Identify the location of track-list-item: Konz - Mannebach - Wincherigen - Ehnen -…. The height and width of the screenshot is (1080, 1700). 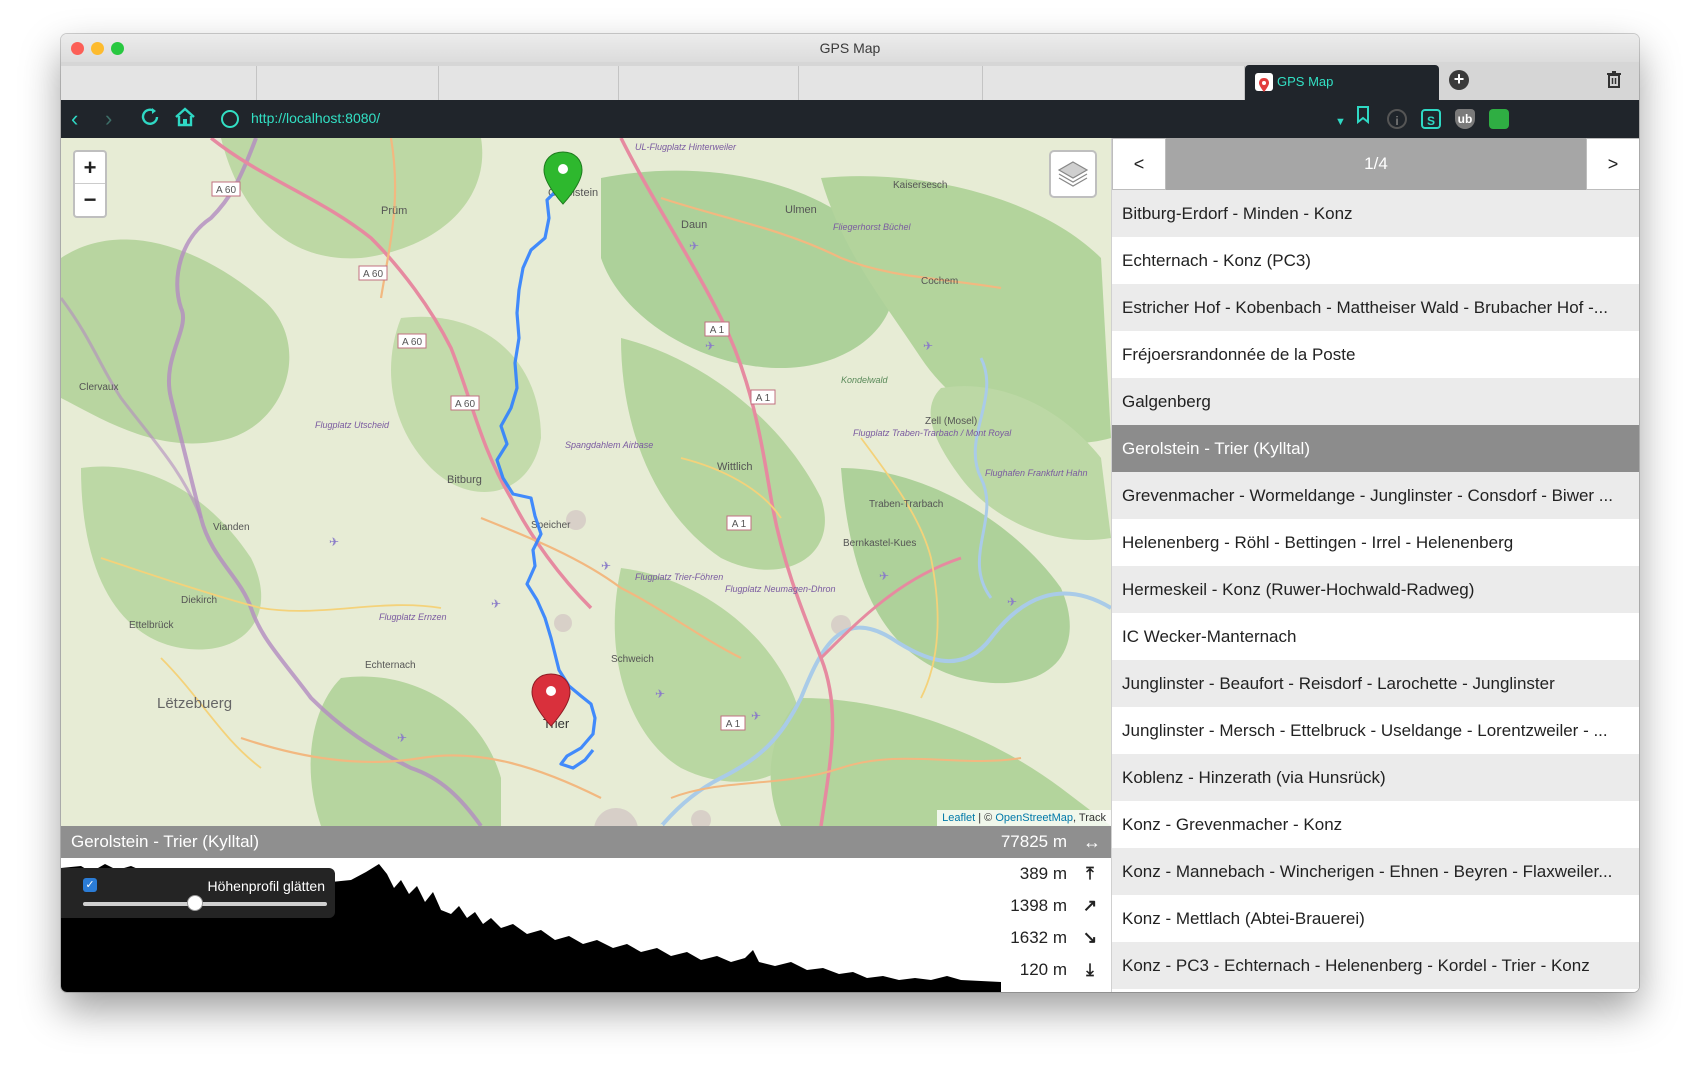
(1375, 871).